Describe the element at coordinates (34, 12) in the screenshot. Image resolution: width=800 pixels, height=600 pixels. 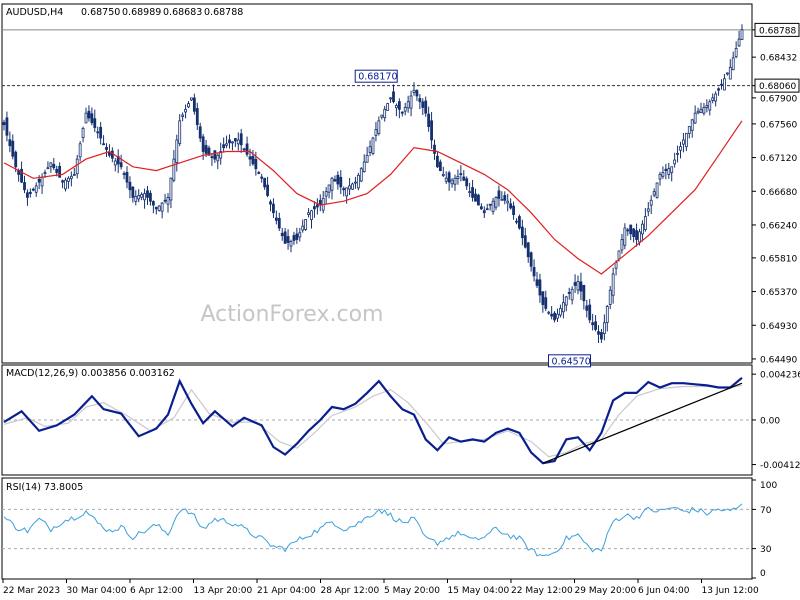
I see `header-symbol: AUDUSD,H4` at that location.